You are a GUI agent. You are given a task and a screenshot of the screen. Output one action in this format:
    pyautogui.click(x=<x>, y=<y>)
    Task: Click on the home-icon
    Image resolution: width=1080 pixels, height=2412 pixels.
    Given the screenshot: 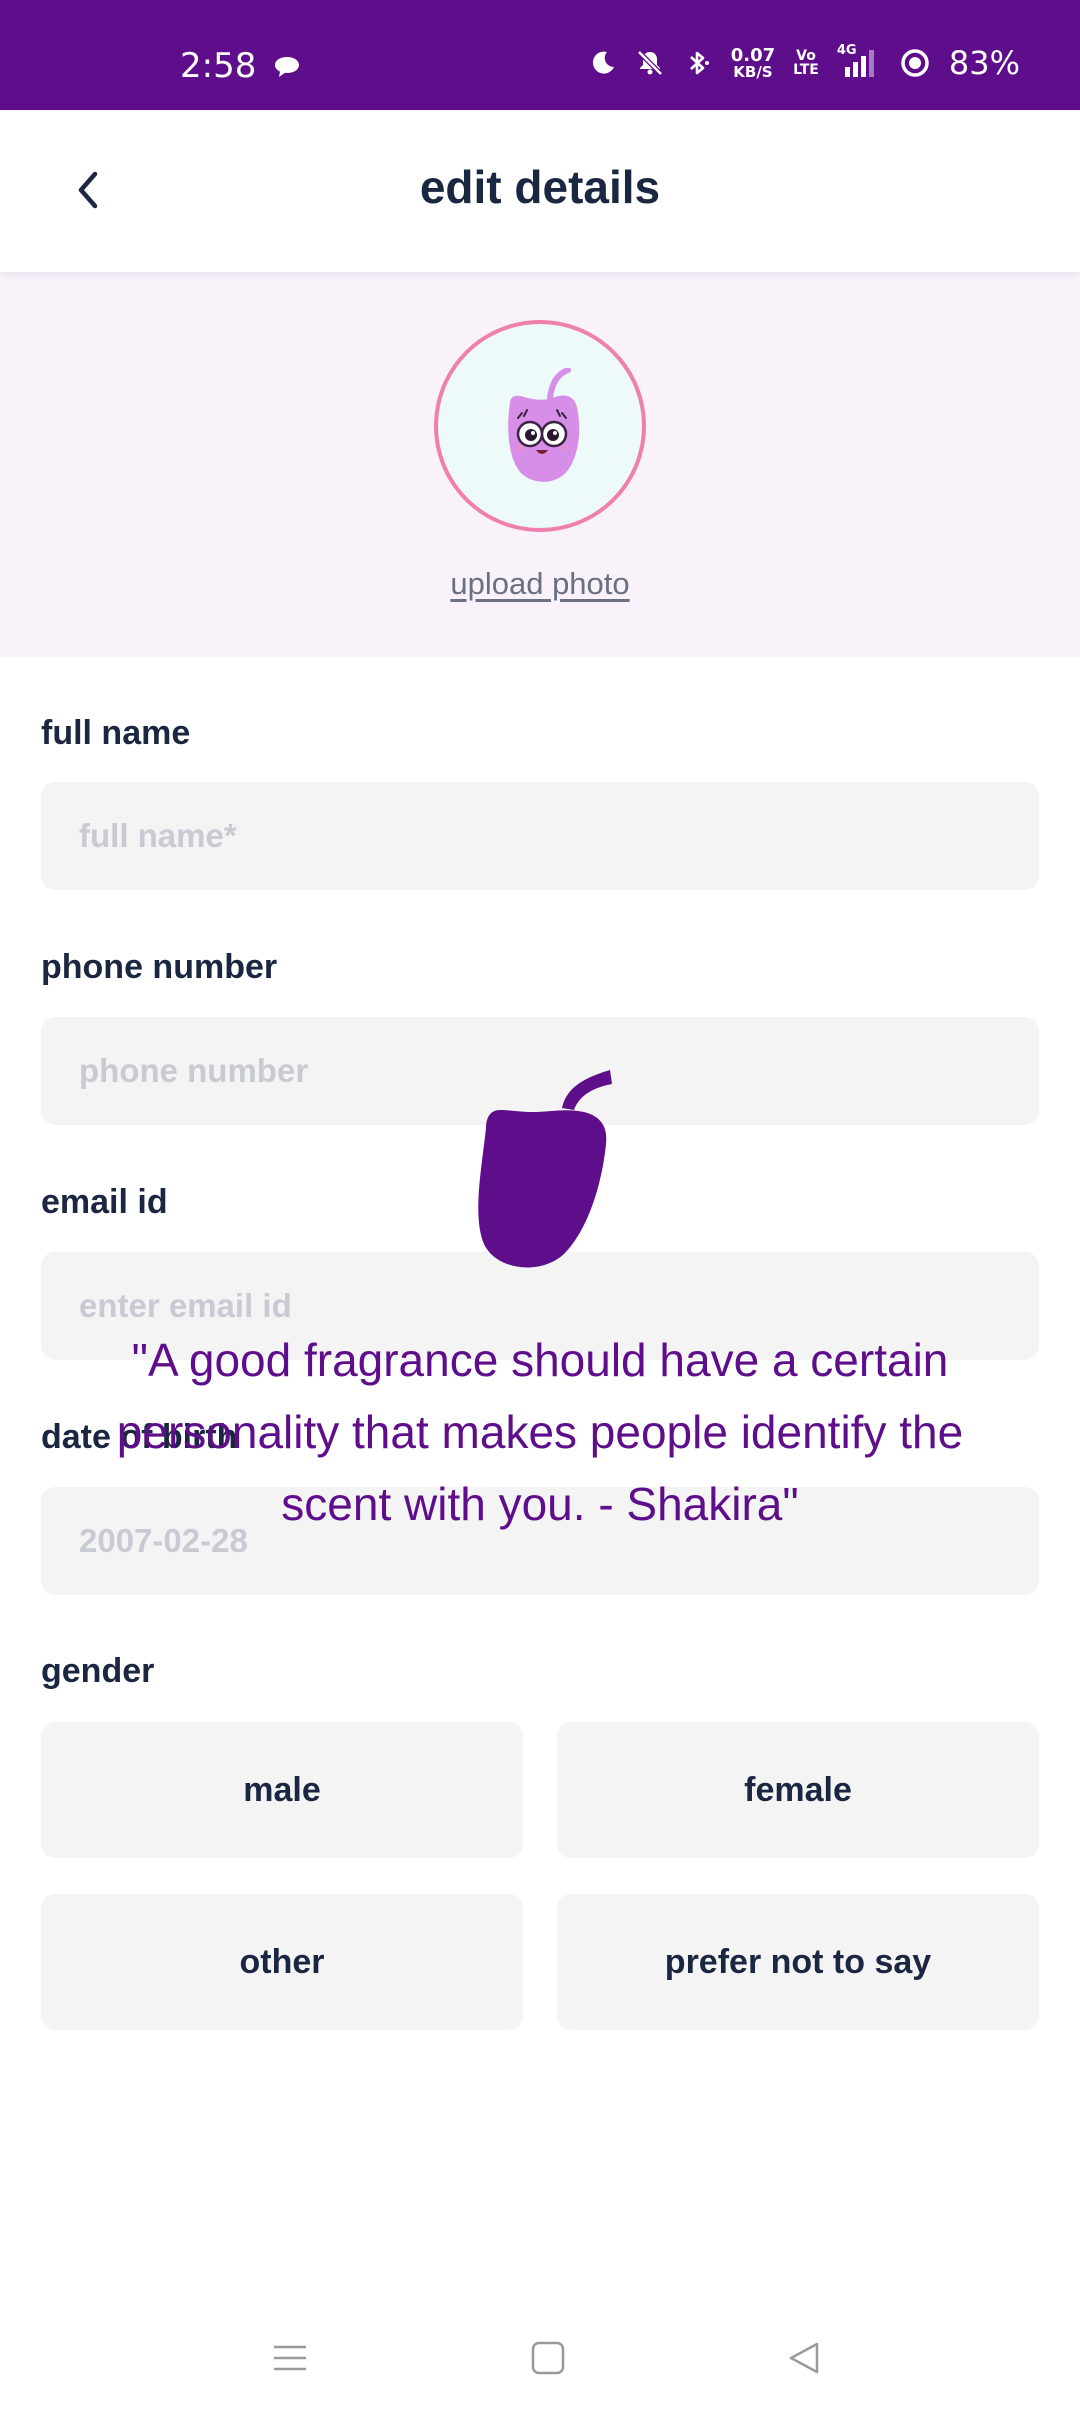 What is the action you would take?
    pyautogui.click(x=548, y=2358)
    